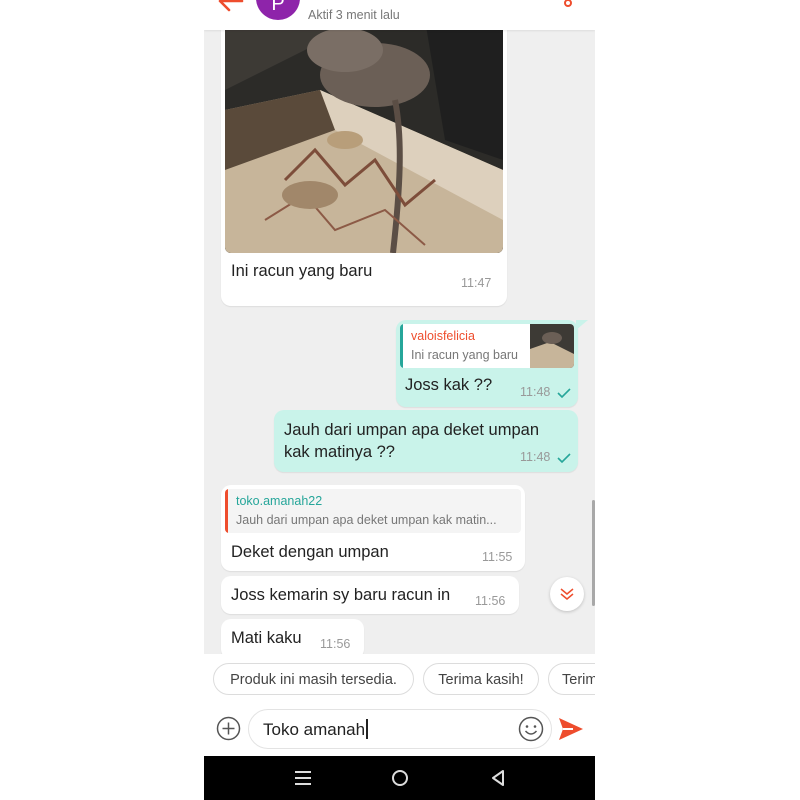 The height and width of the screenshot is (800, 800). I want to click on last-active-status: Aktif 3 menit lalu, so click(354, 15).